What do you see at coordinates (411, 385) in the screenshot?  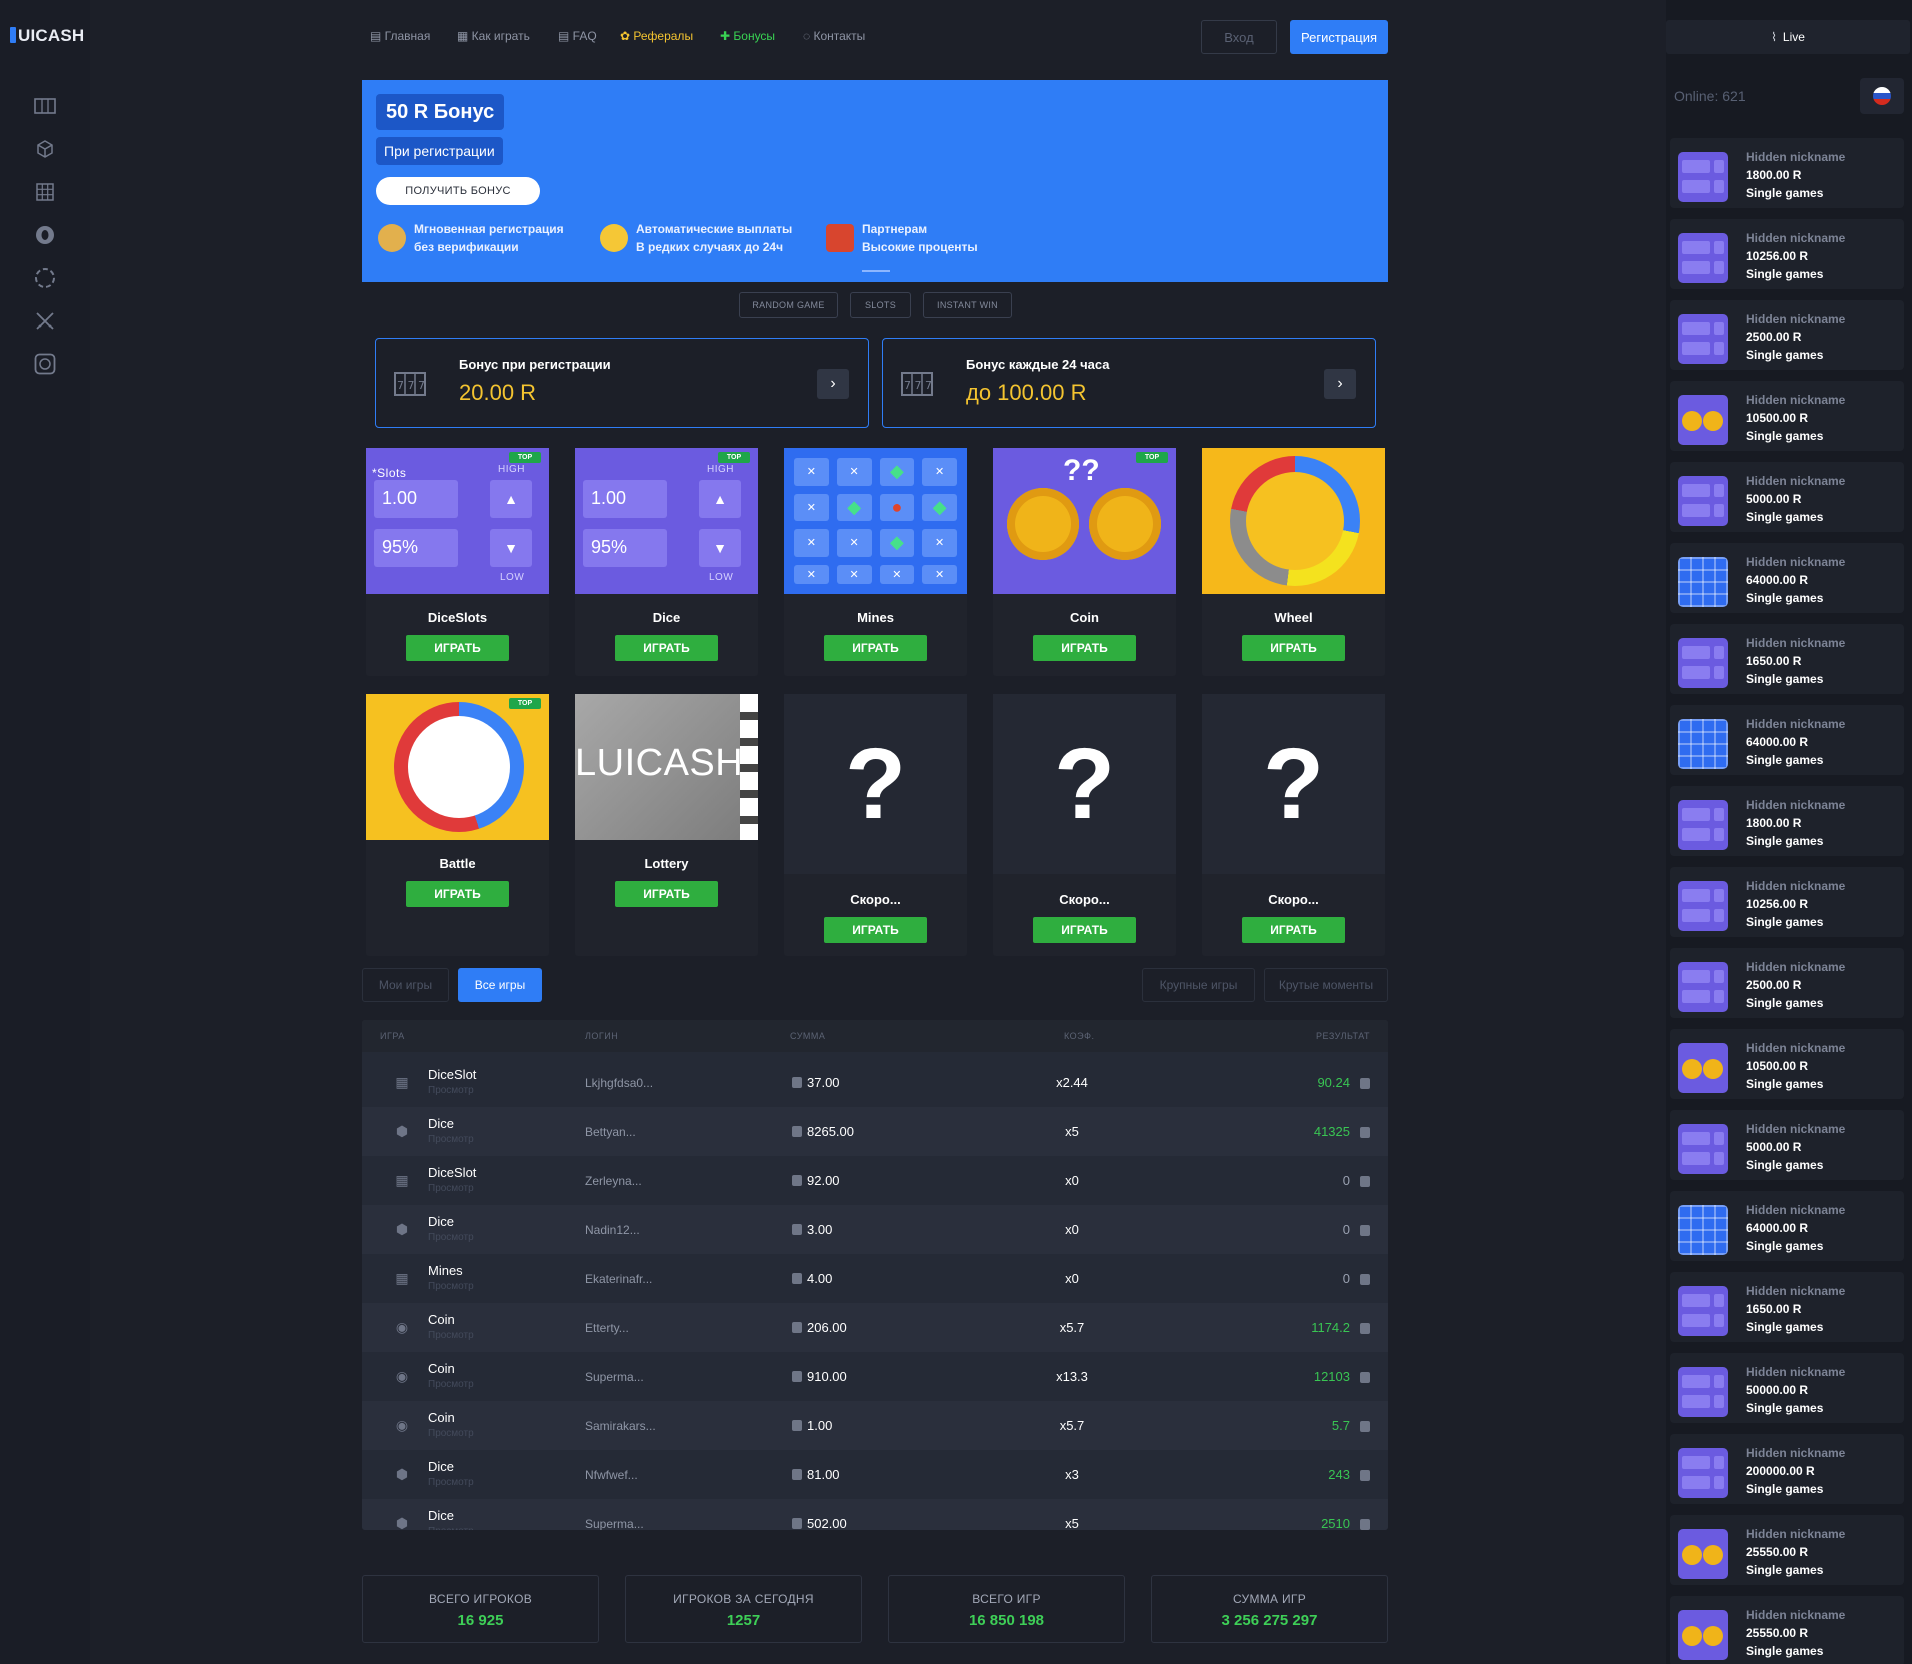 I see `svg-text: 7 7 7` at bounding box center [411, 385].